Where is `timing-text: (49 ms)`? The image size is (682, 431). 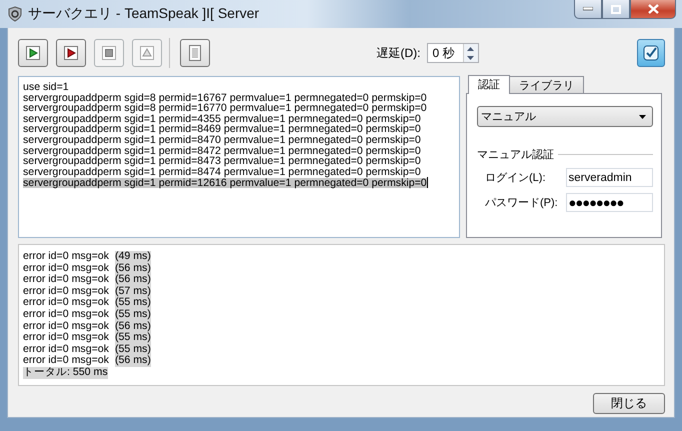 timing-text: (49 ms) is located at coordinates (132, 257).